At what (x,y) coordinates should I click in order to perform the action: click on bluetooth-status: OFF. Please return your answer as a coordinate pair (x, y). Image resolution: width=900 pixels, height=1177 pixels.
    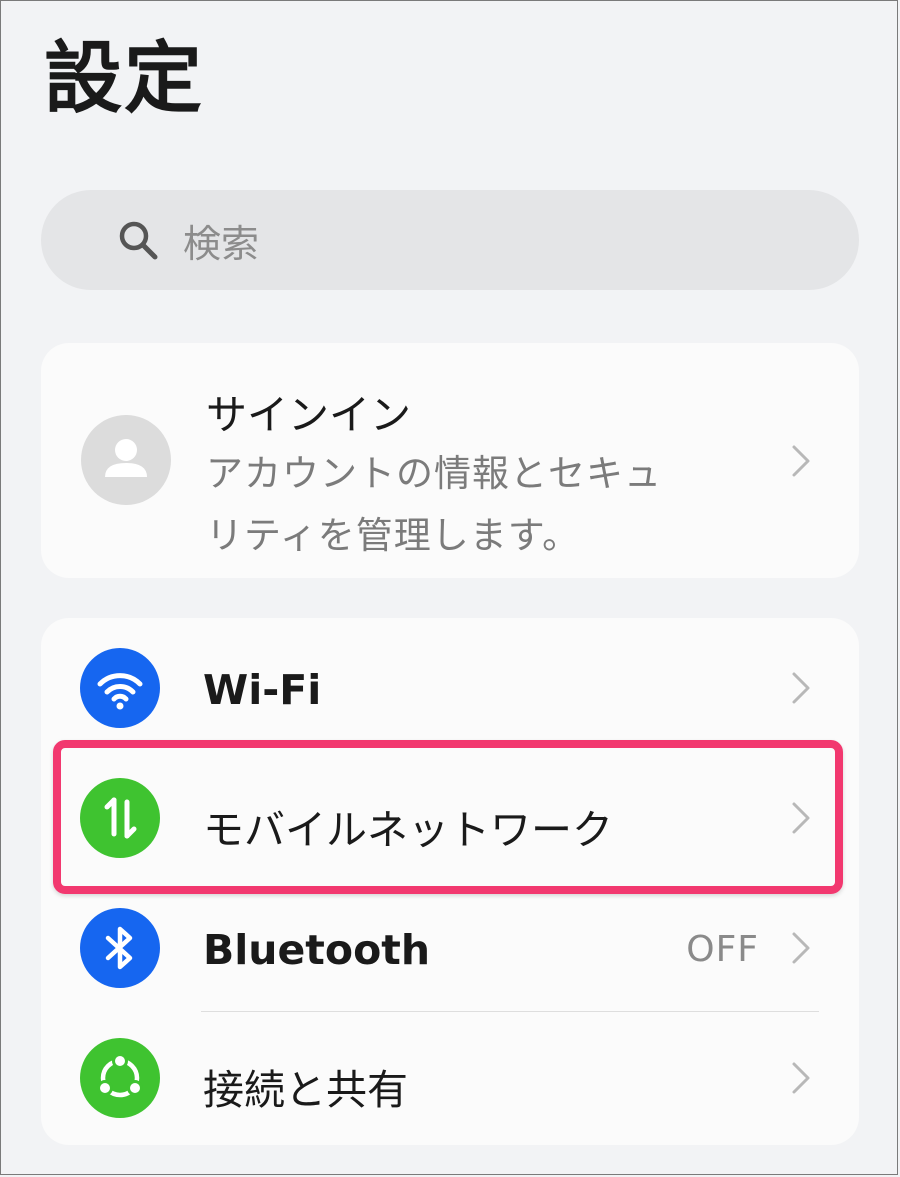
    Looking at the image, I should click on (722, 949).